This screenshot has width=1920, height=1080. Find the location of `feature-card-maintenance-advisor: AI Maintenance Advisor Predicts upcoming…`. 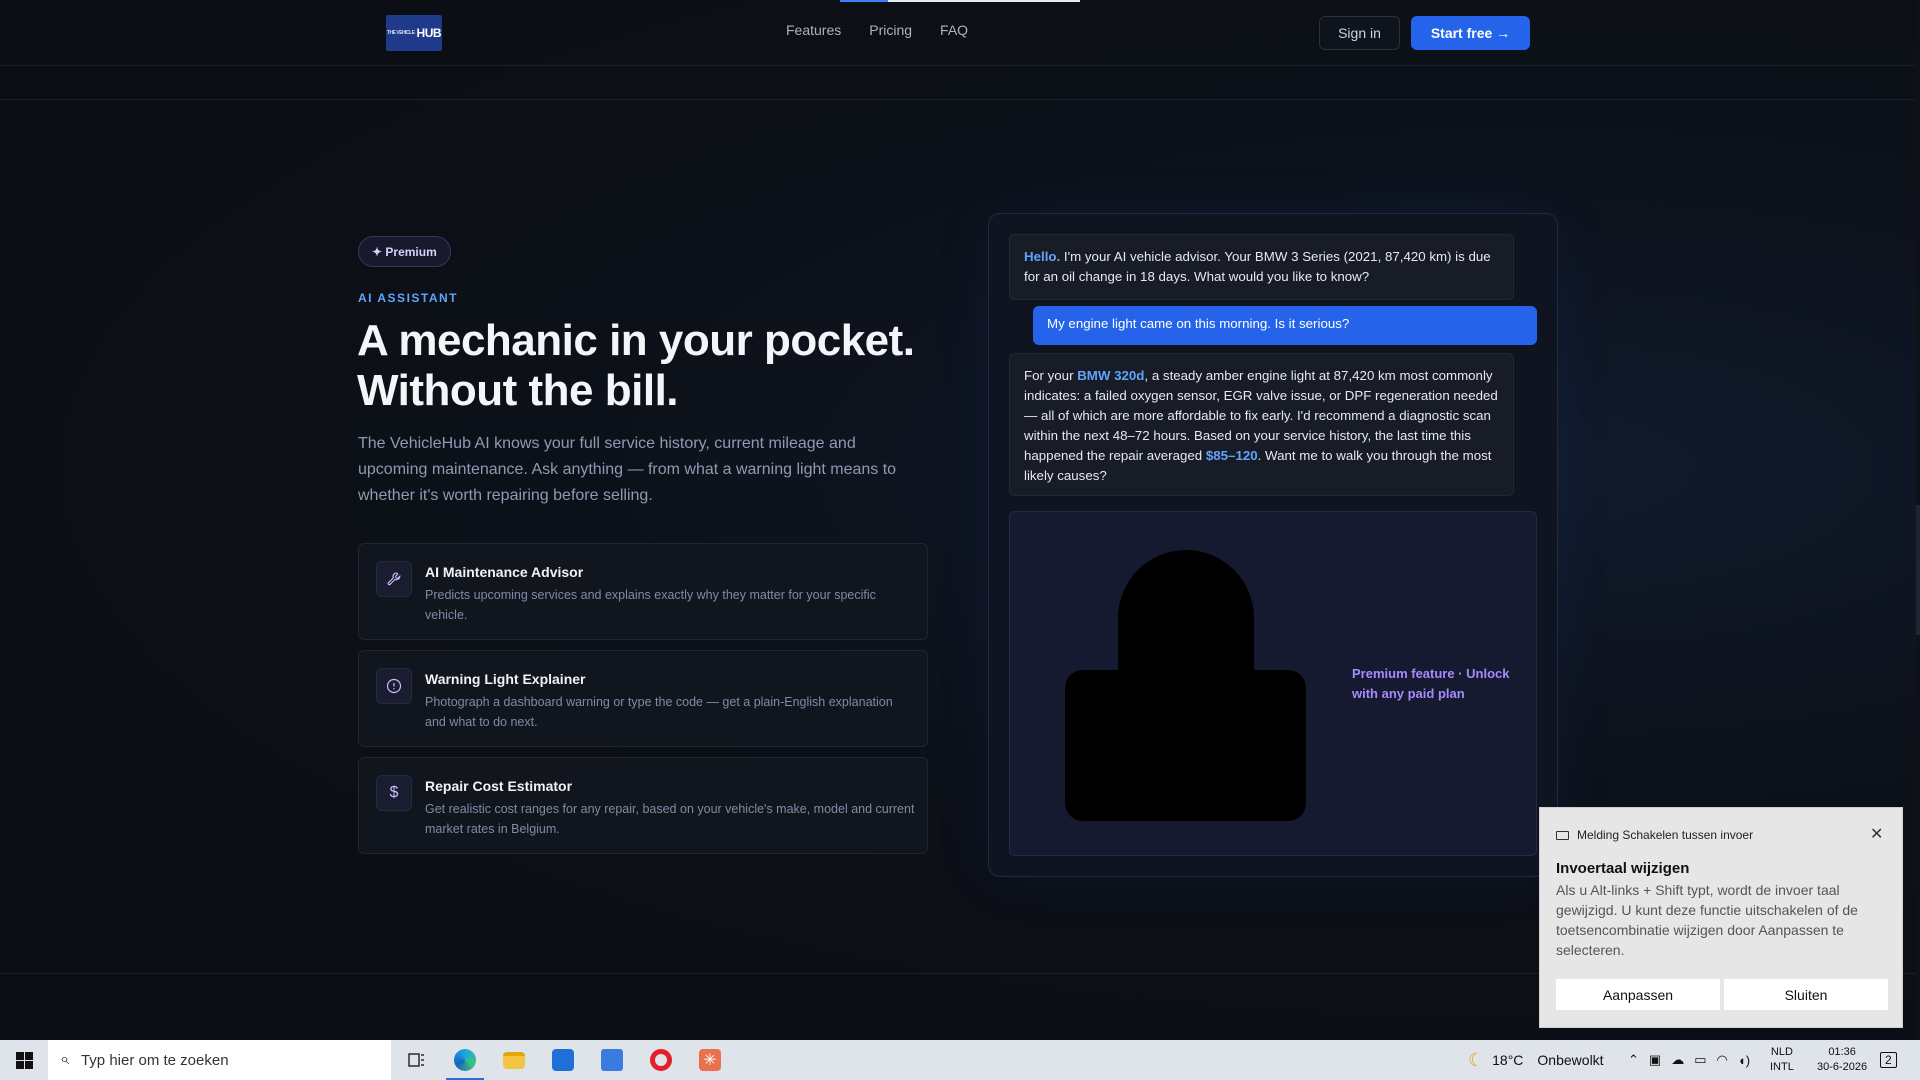

feature-card-maintenance-advisor: AI Maintenance Advisor Predicts upcoming… is located at coordinates (643, 591).